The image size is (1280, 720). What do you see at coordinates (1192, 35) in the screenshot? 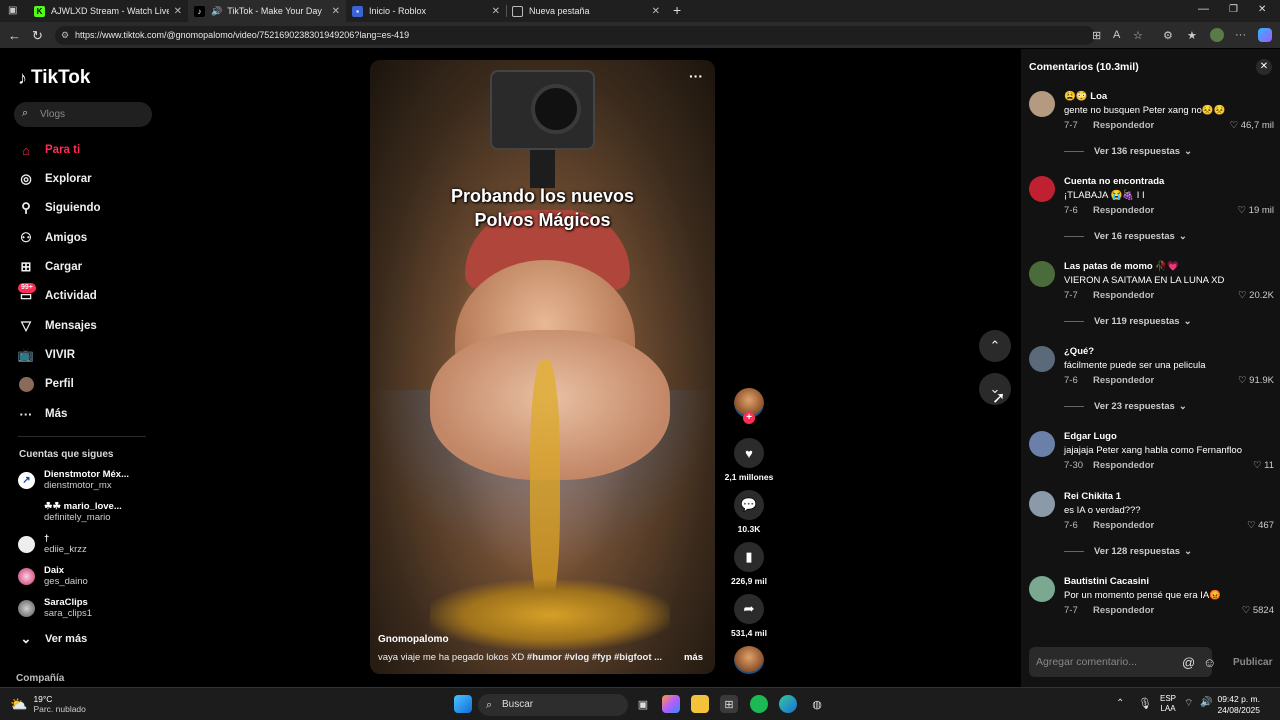
I see `favorites-icon: ★` at bounding box center [1192, 35].